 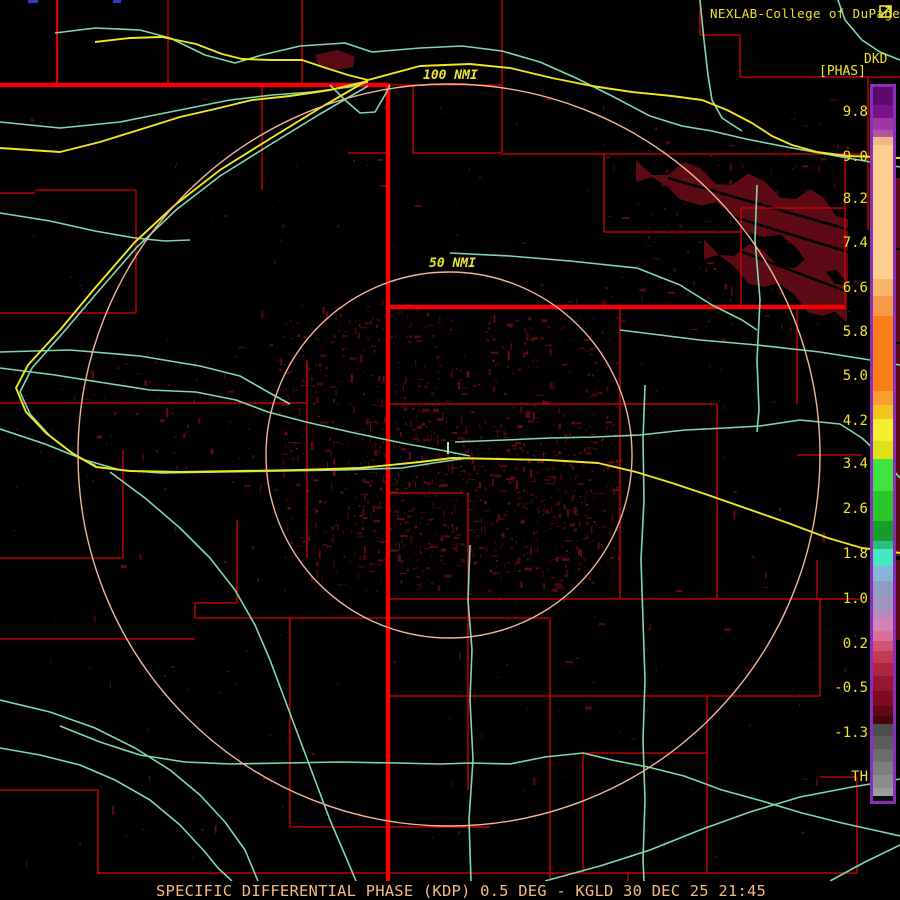 I want to click on scale-tick-label: 8.2, so click(x=855, y=199).